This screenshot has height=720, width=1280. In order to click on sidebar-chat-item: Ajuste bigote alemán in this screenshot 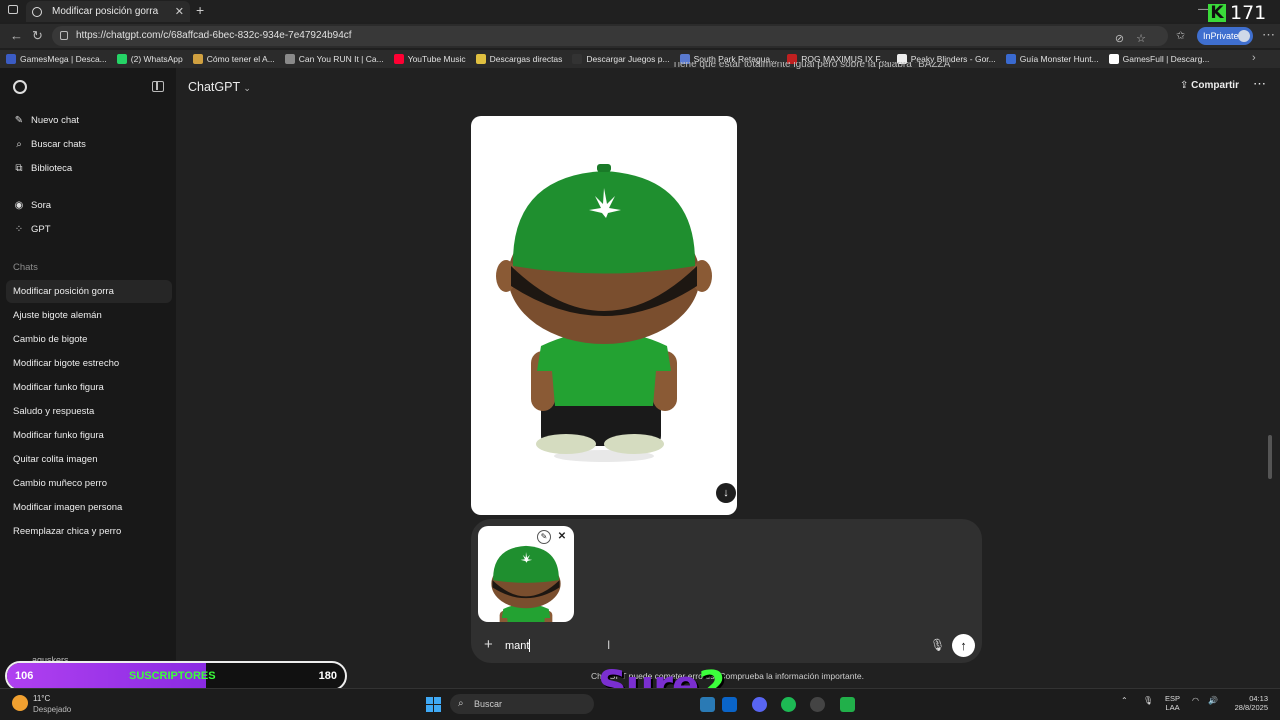, I will do `click(57, 315)`.